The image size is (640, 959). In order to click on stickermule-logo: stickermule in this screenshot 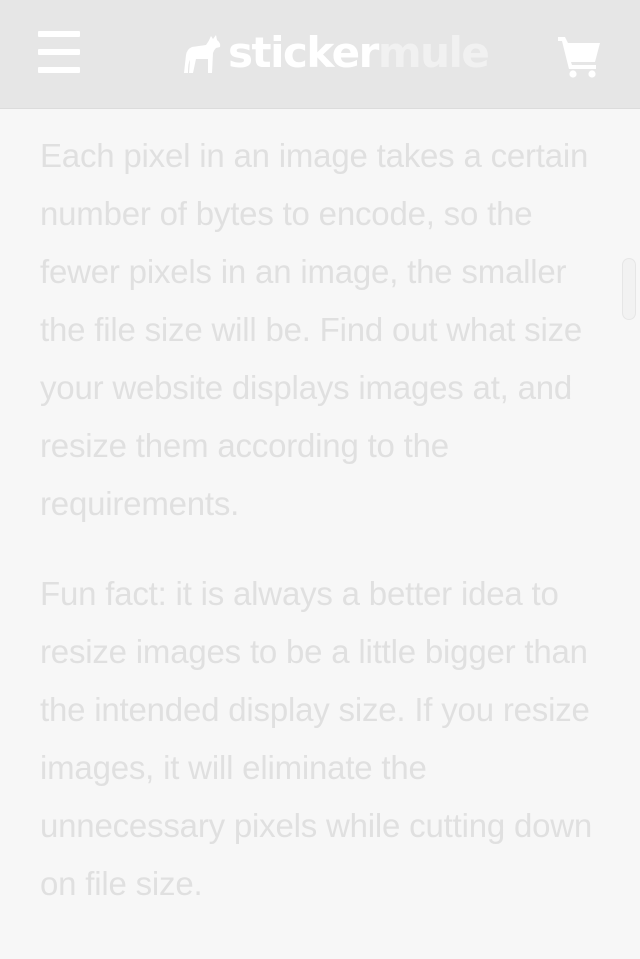, I will do `click(335, 53)`.